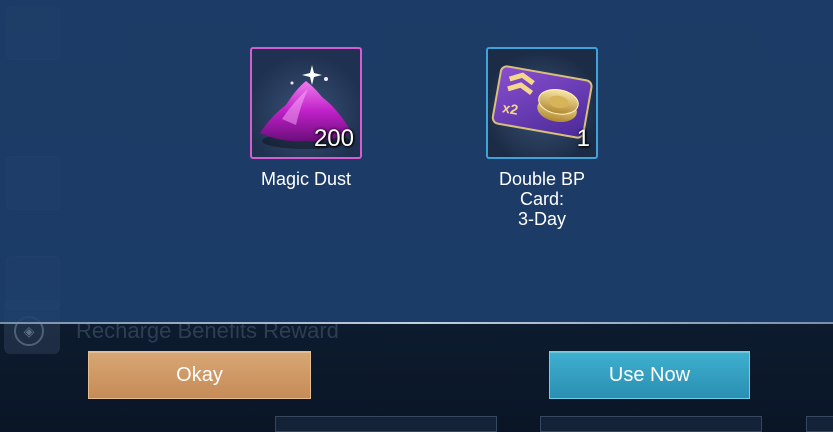  I want to click on reward-name-line: 3-Day, so click(541, 219).